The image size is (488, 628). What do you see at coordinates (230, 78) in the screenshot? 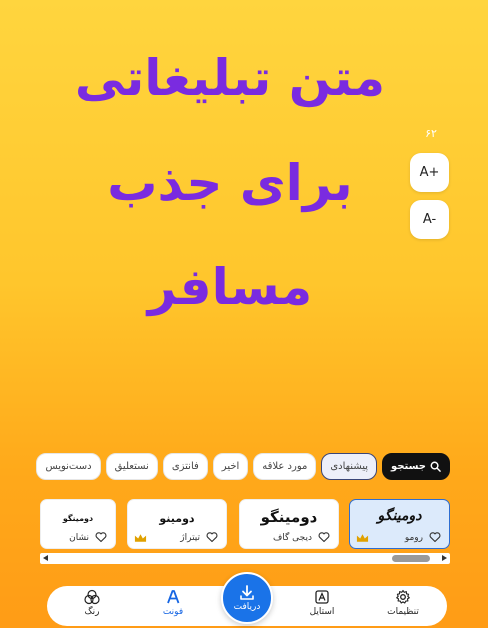
I see `headline-line-1: متن تبلیغاتی` at bounding box center [230, 78].